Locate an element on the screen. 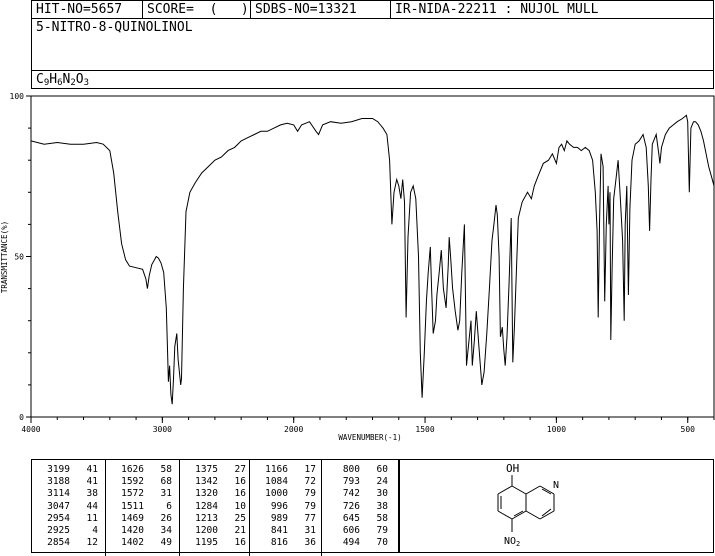 The height and width of the screenshot is (556, 715). peak-wavenumber: 3199 is located at coordinates (58, 469).